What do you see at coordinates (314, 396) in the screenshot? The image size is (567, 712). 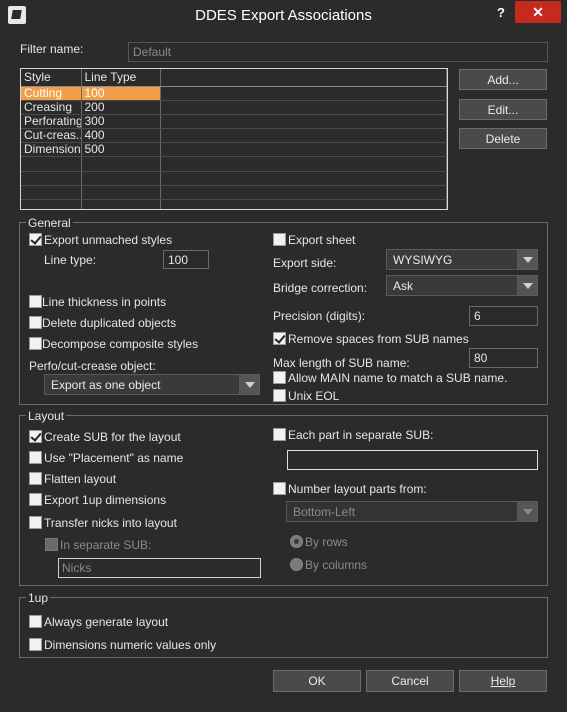 I see `unix-eol-label: Unix EOL` at bounding box center [314, 396].